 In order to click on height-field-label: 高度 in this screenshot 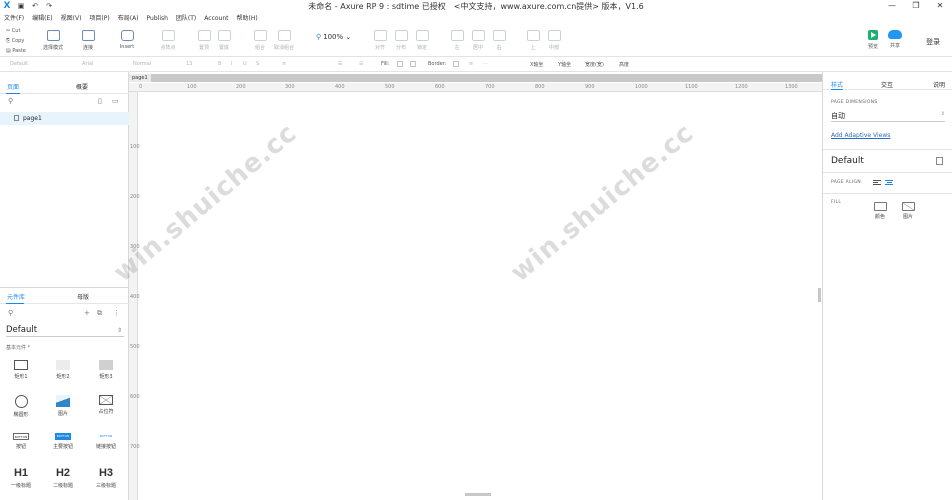, I will do `click(624, 64)`.